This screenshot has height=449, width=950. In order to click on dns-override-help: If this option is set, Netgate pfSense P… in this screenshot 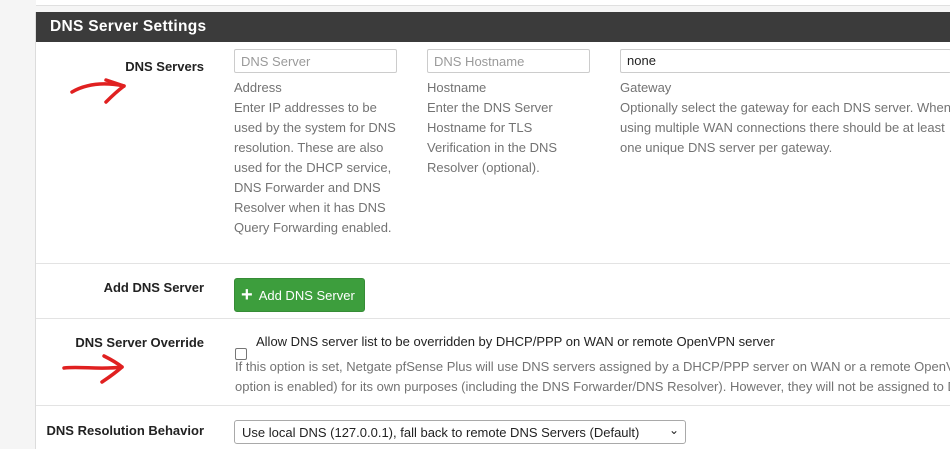, I will do `click(592, 378)`.